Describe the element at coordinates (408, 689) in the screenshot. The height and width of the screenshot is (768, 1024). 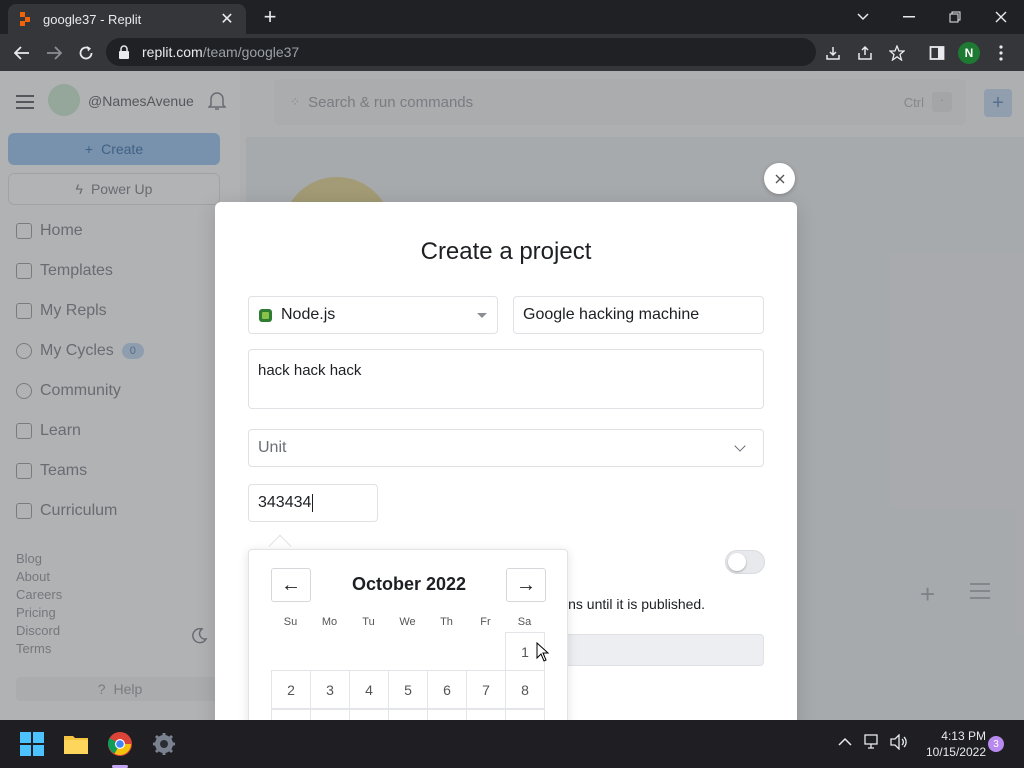
I see `calendar-day: 5` at that location.